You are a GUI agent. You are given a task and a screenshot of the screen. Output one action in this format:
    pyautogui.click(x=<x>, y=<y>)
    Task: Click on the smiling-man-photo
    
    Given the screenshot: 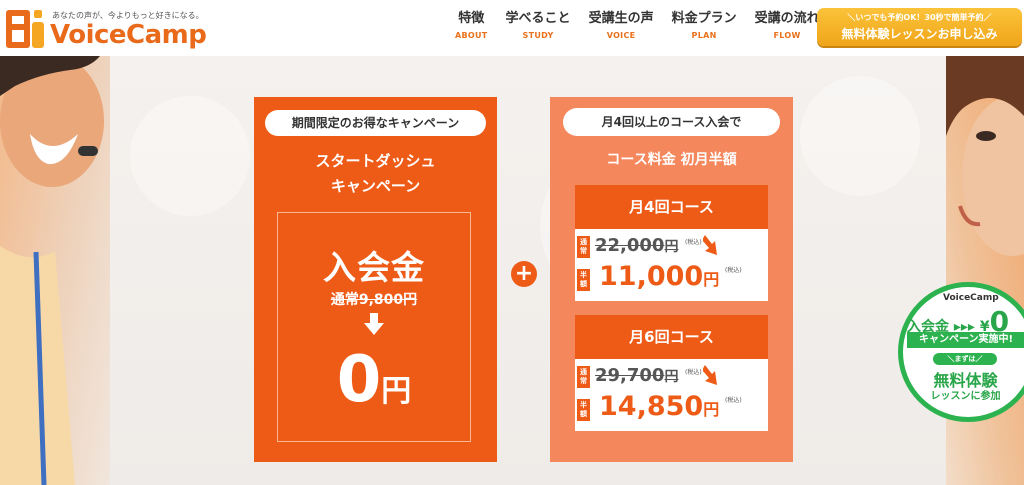 What is the action you would take?
    pyautogui.click(x=52, y=270)
    